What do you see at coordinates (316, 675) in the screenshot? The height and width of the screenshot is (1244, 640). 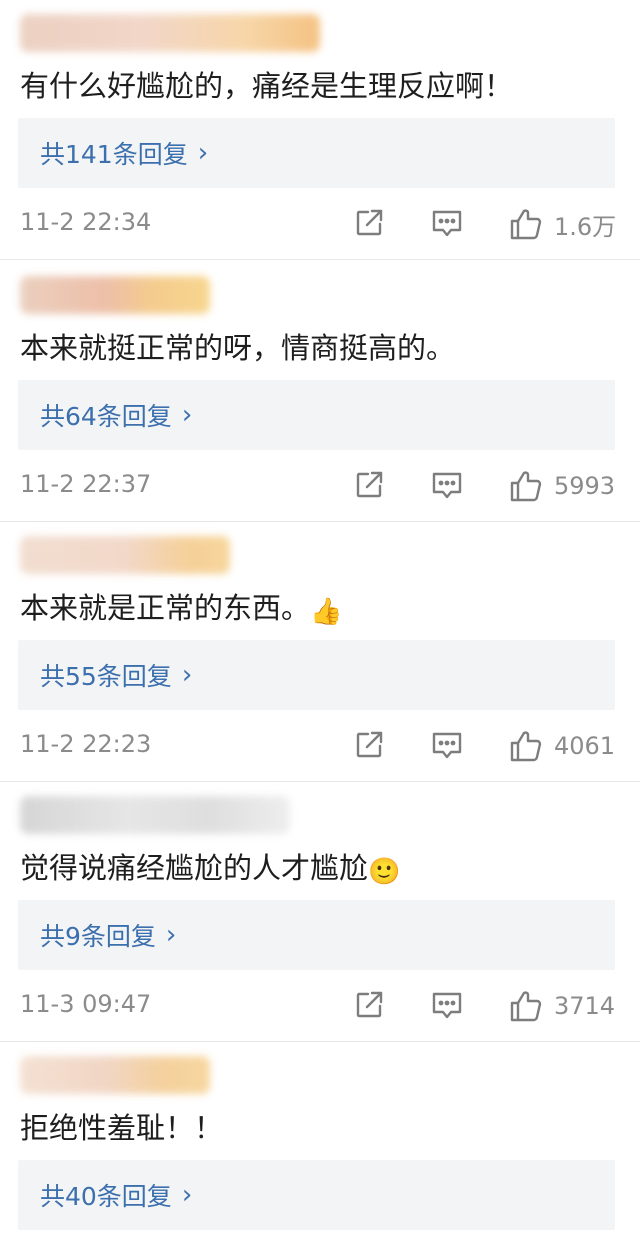 I see `view-replies-button: 共55条回复 ›` at bounding box center [316, 675].